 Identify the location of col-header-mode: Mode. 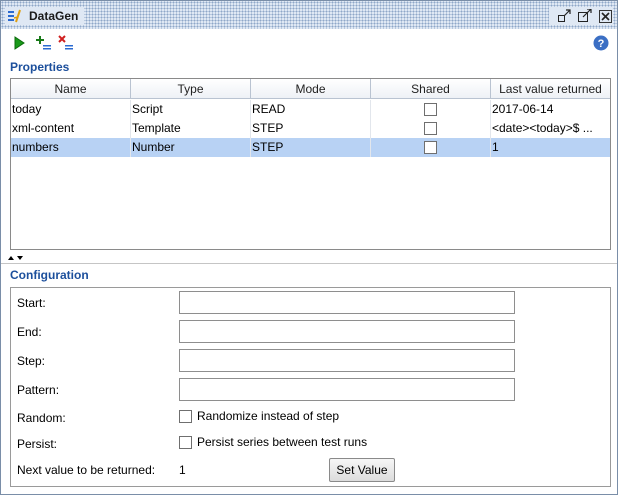
(311, 89).